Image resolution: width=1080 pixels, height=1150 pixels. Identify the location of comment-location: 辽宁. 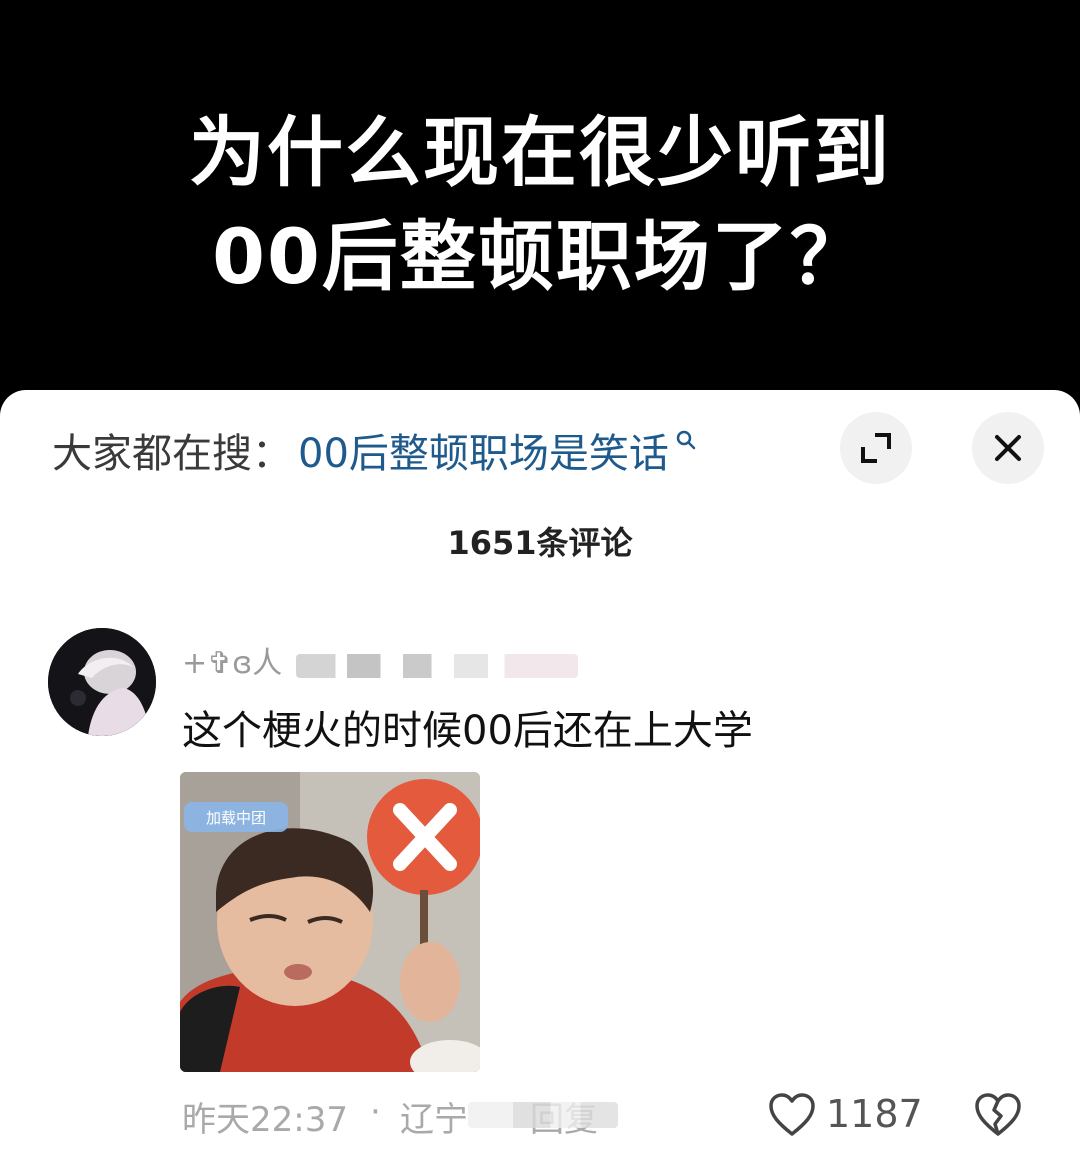
(434, 1120).